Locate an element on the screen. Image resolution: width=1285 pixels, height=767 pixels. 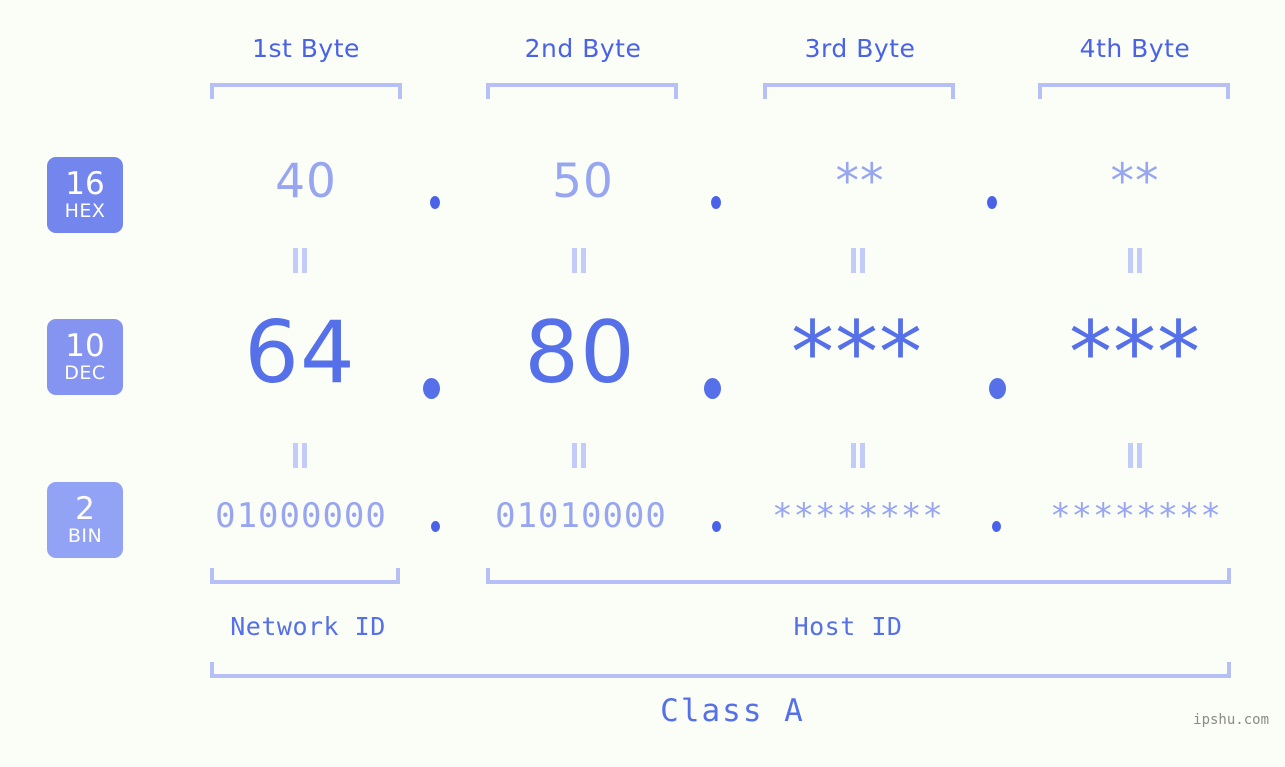
bin-byte-2-value: 01010000 is located at coordinates (581, 516).